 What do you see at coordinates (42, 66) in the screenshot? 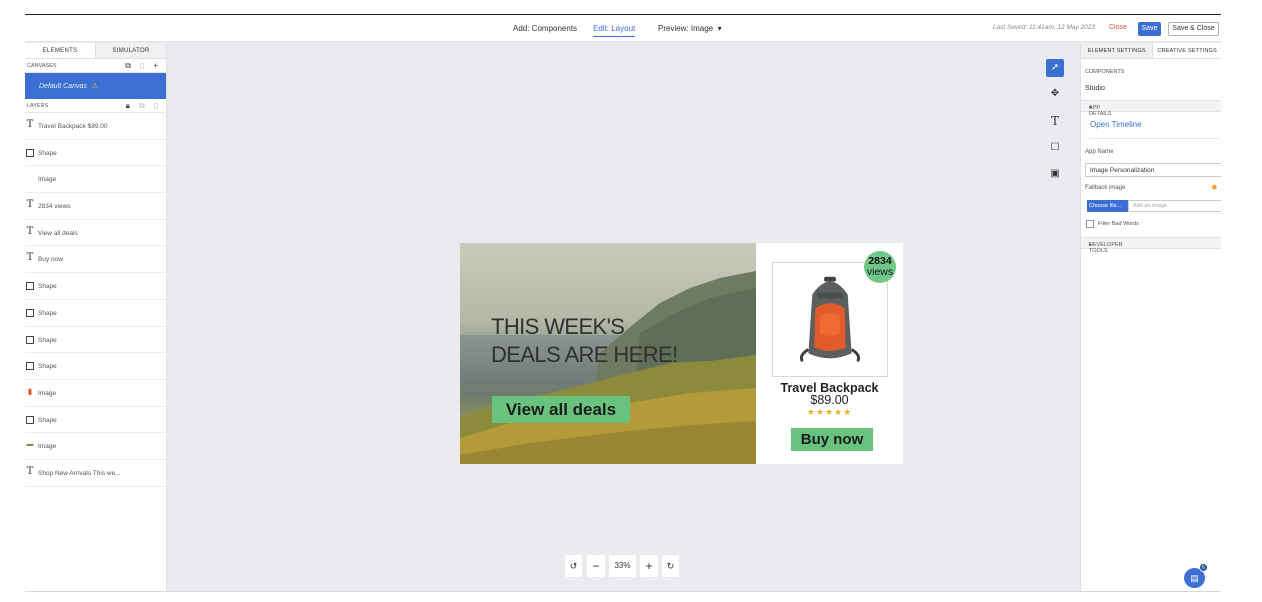
I see `canvases-label: CANVASES` at bounding box center [42, 66].